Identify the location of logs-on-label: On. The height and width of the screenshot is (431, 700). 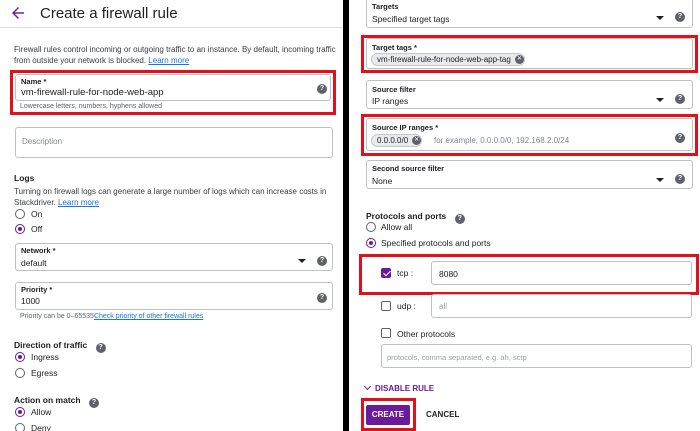
(37, 214).